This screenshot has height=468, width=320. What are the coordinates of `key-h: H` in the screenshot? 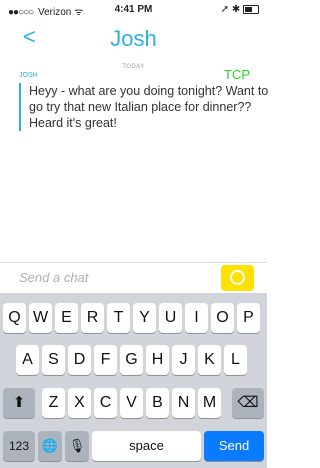 It's located at (157, 360).